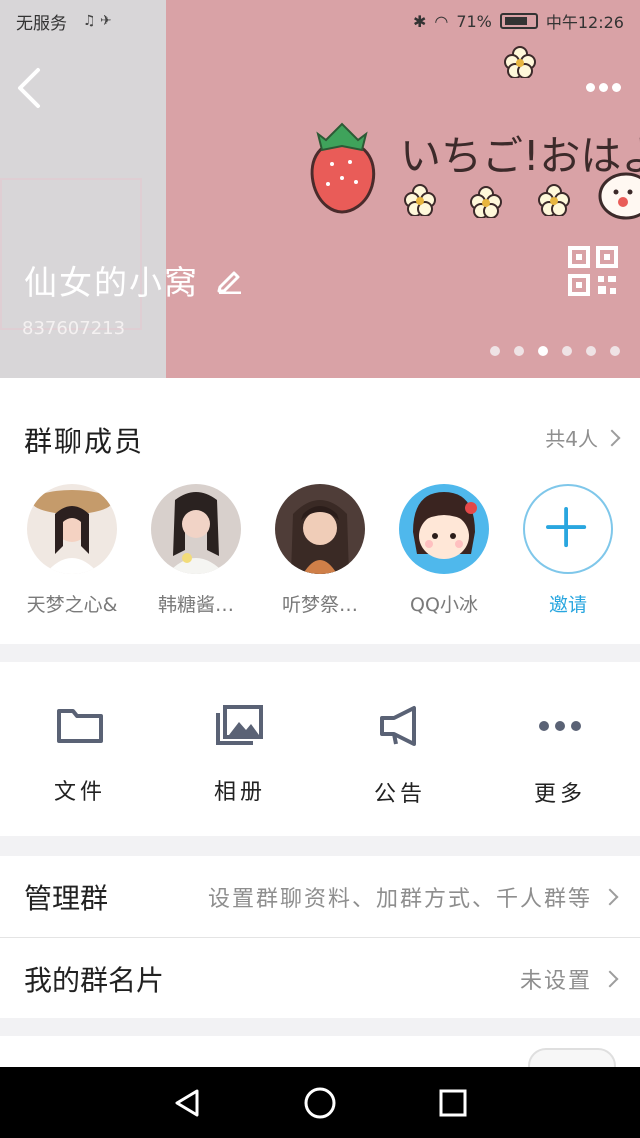 The width and height of the screenshot is (640, 1138). I want to click on pencil-icon, so click(229, 280).